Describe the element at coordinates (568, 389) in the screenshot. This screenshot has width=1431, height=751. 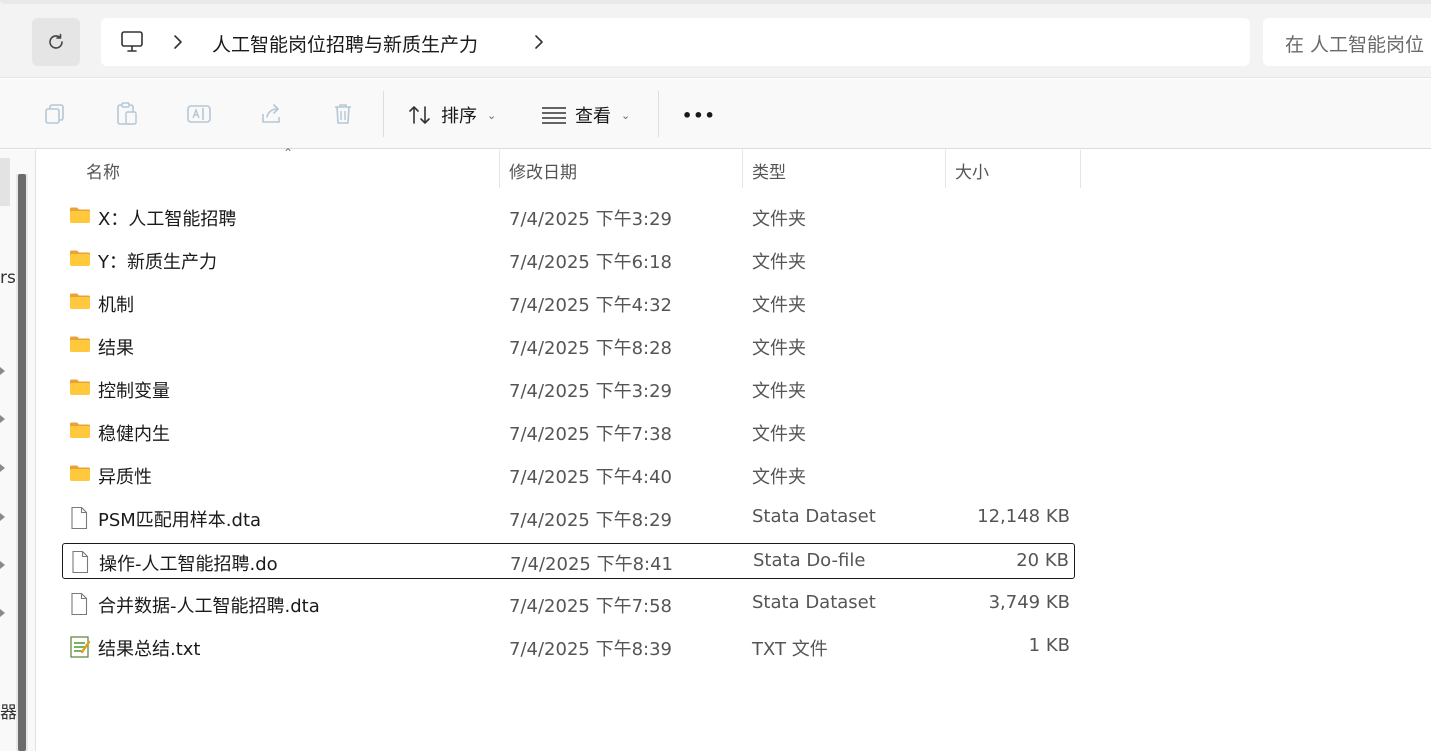
I see `folder-row: 控制变量 7/4/2025 下午3:29 文件夹` at that location.